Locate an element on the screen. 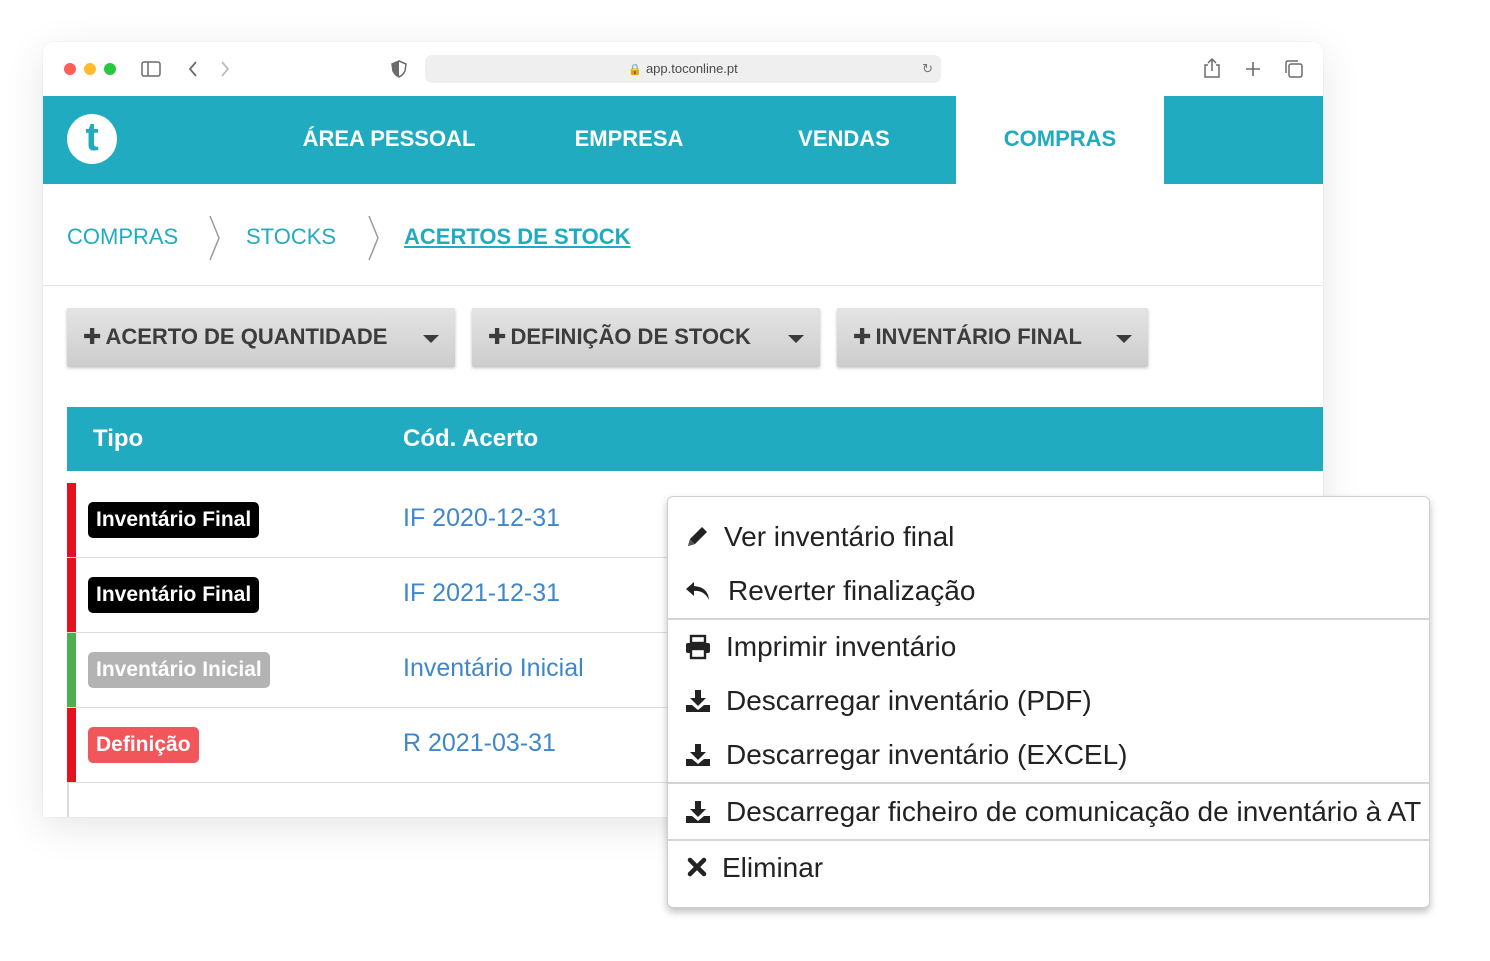  menu-item-ver-inventario-final: Ver inventário final is located at coordinates (1048, 536).